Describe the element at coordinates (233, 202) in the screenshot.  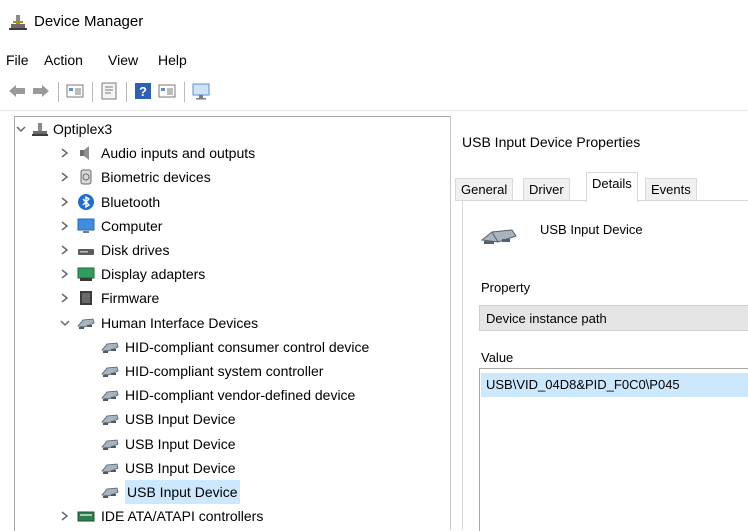
I see `tree-category: Bluetooth` at that location.